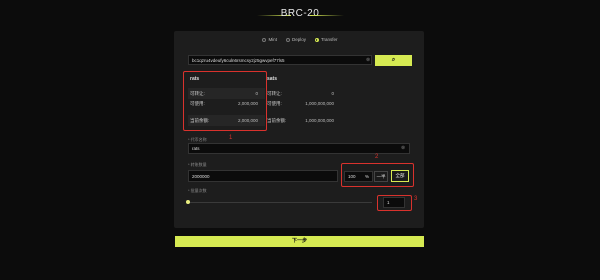 The height and width of the screenshot is (280, 600). I want to click on search-button: ⌕, so click(393, 60).